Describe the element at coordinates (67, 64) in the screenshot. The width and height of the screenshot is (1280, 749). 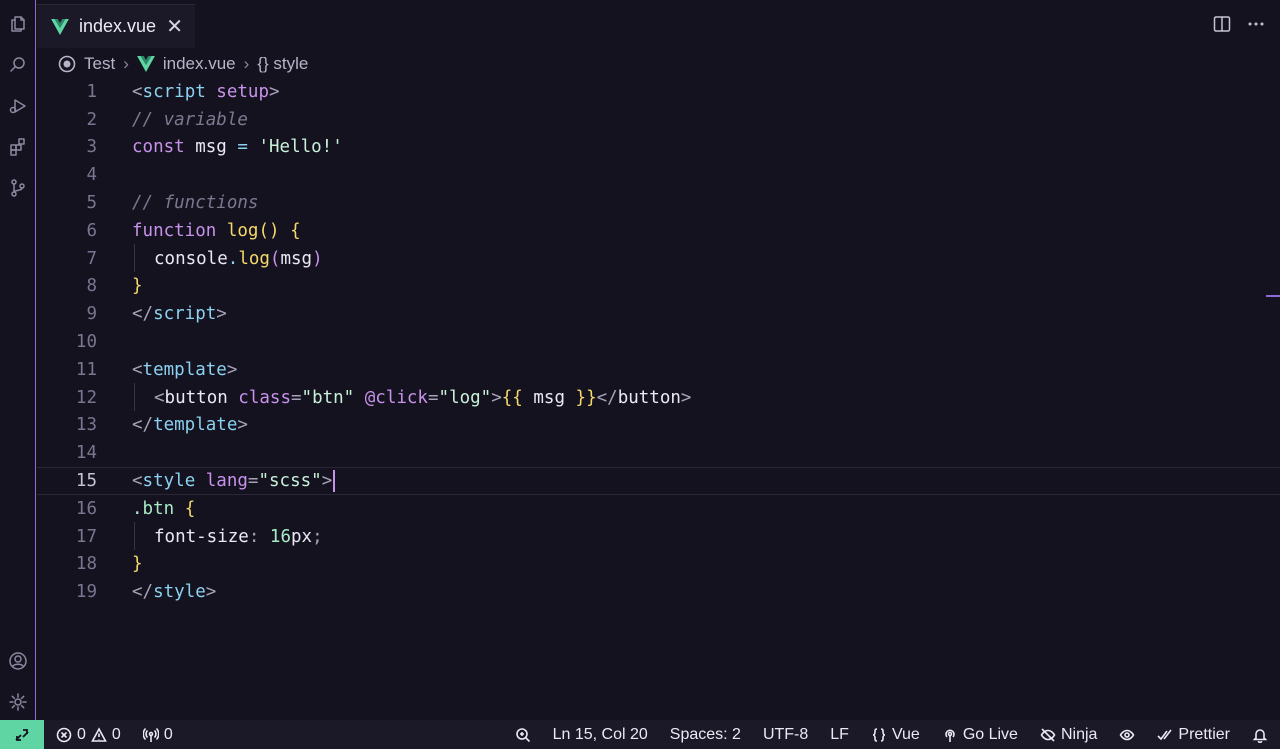
I see `folder-target-icon` at that location.